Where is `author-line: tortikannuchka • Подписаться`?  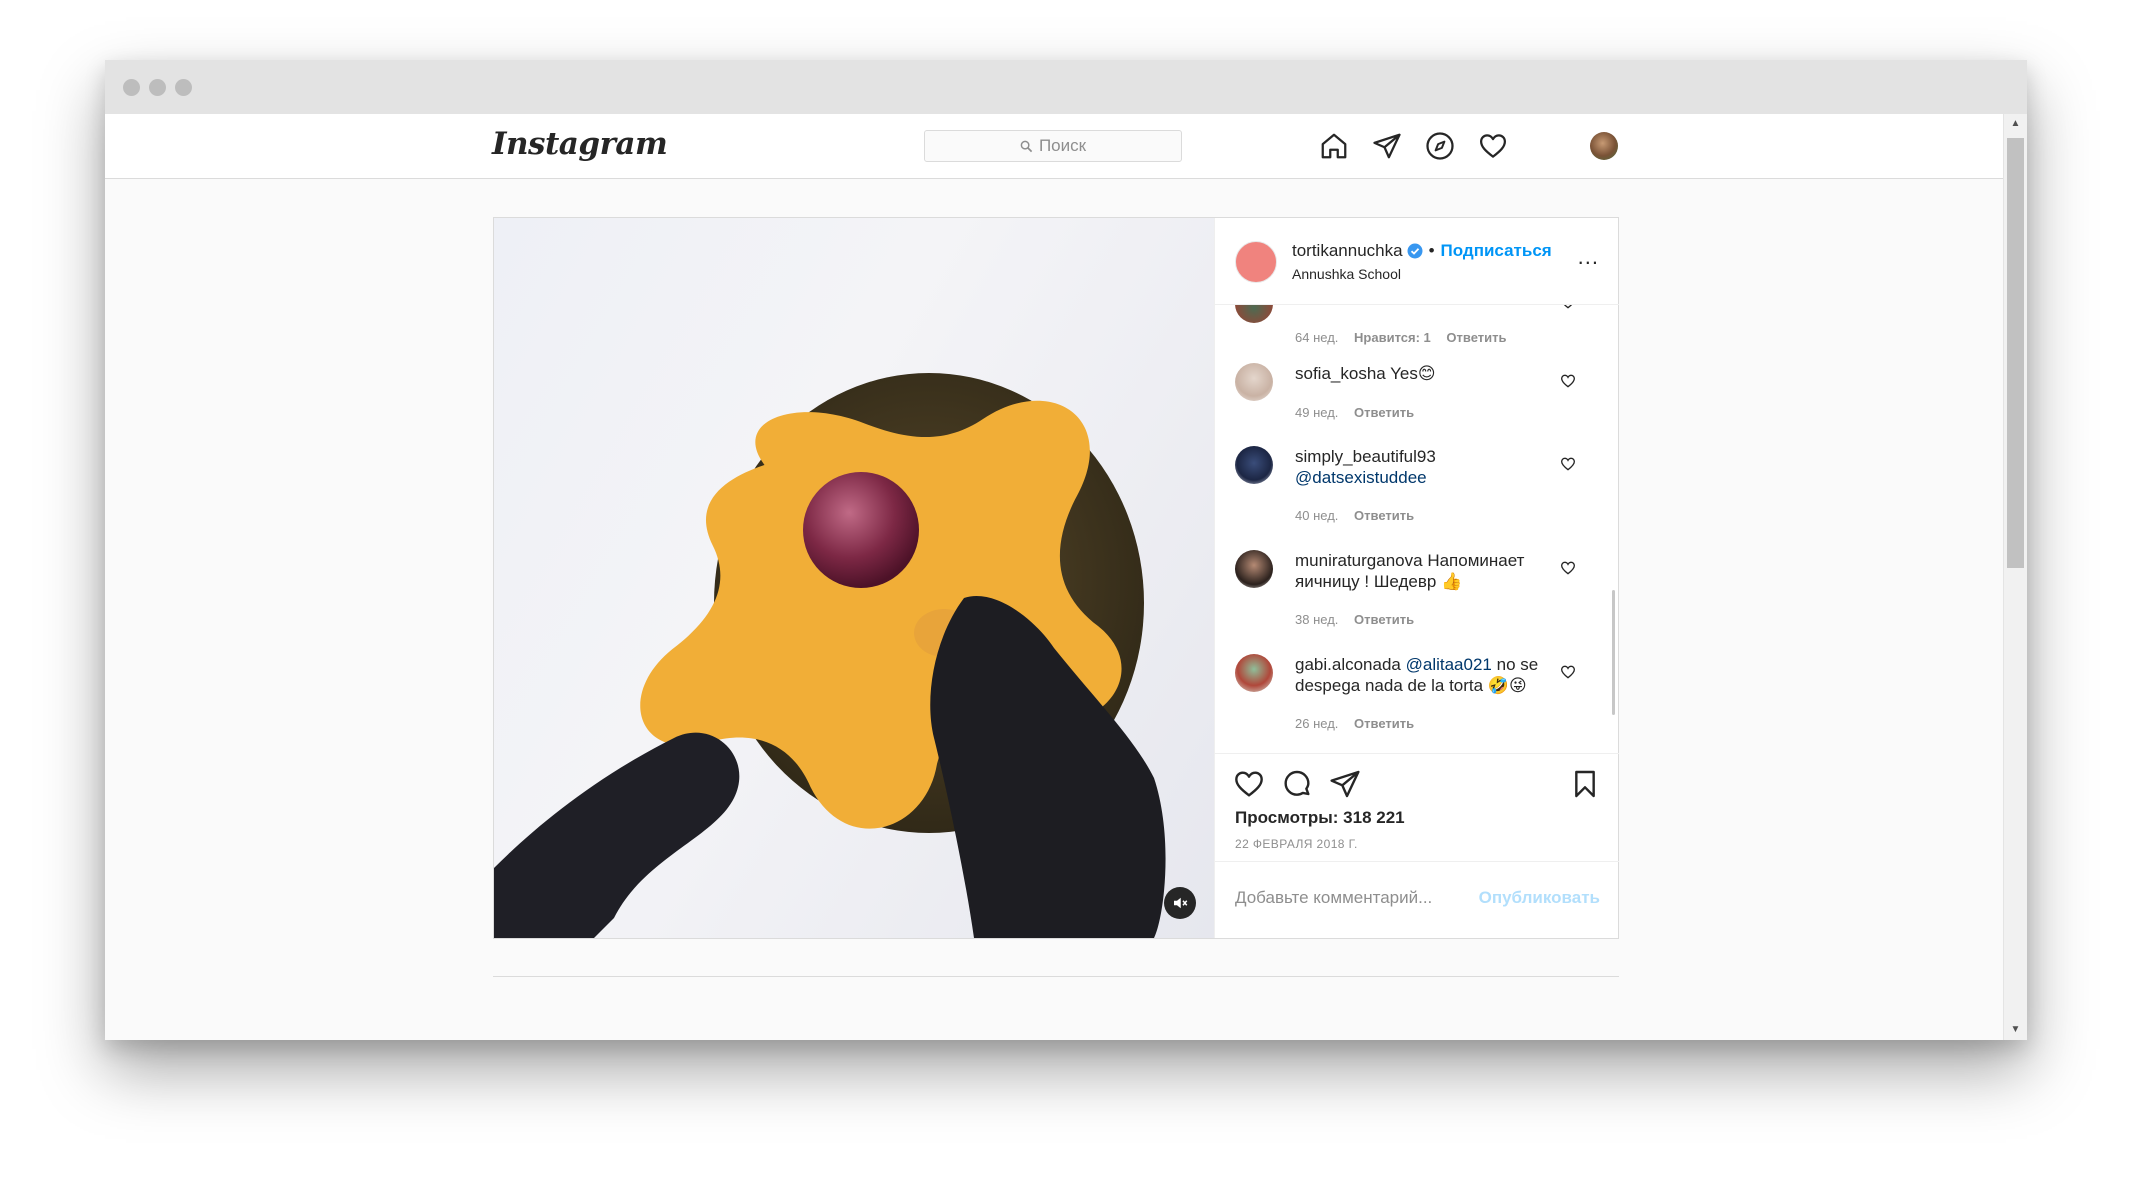
author-line: tortikannuchka • Подписаться is located at coordinates (1422, 251).